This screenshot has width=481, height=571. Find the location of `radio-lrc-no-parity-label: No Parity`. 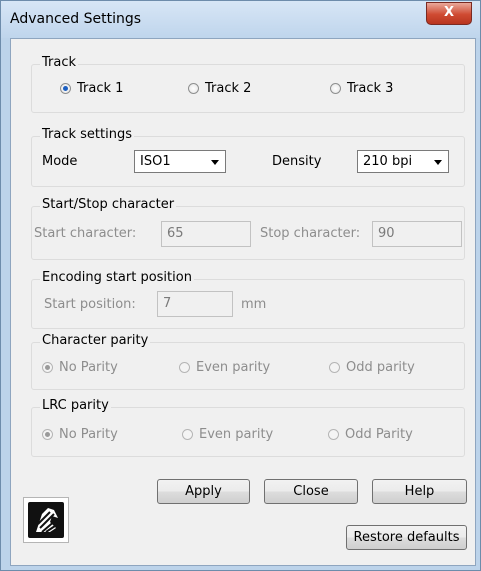

radio-lrc-no-parity-label: No Parity is located at coordinates (88, 434).